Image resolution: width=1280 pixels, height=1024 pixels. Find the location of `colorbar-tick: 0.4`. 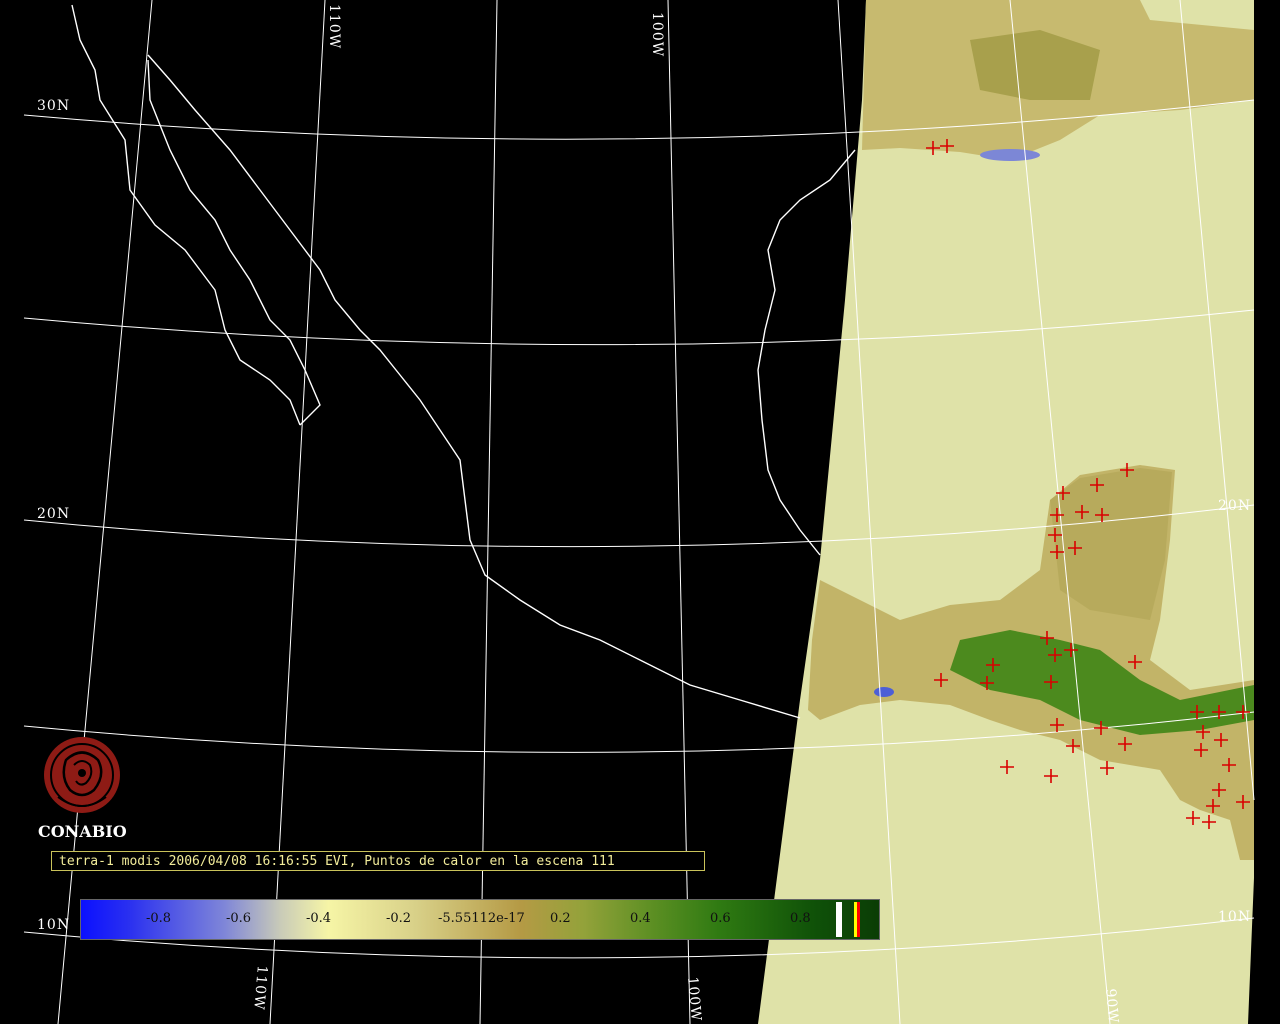

colorbar-tick: 0.4 is located at coordinates (640, 918).